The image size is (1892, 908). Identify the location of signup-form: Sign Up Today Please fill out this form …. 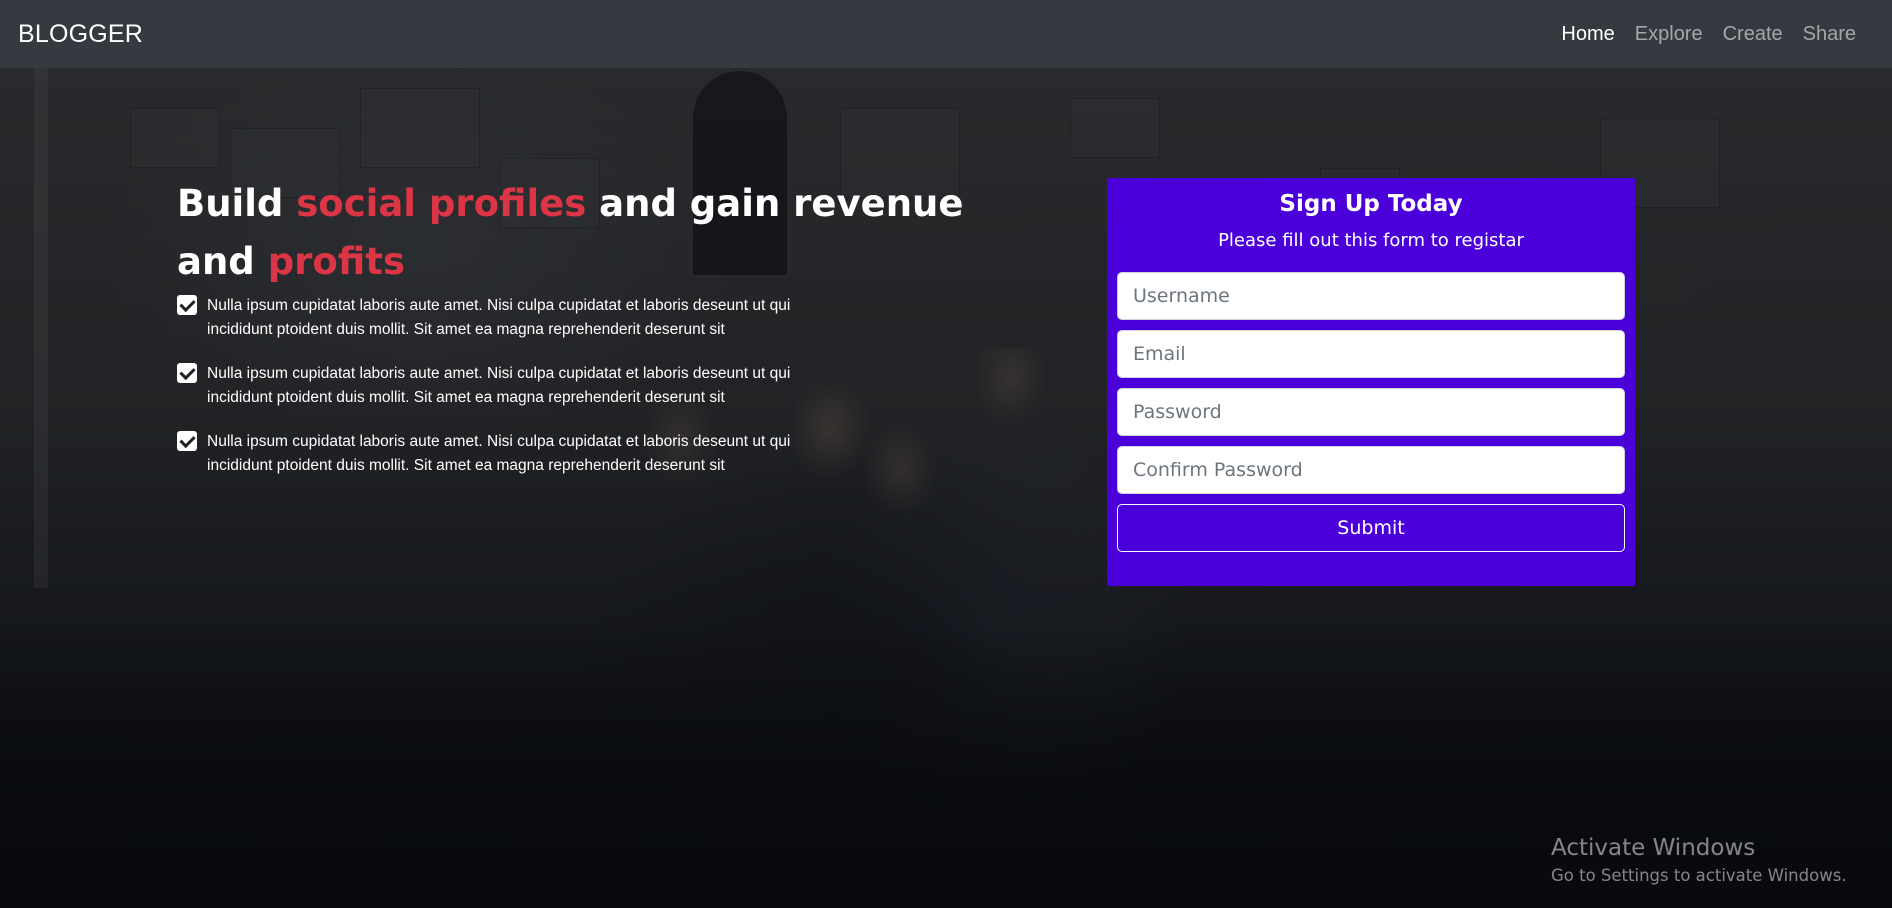
(1371, 382).